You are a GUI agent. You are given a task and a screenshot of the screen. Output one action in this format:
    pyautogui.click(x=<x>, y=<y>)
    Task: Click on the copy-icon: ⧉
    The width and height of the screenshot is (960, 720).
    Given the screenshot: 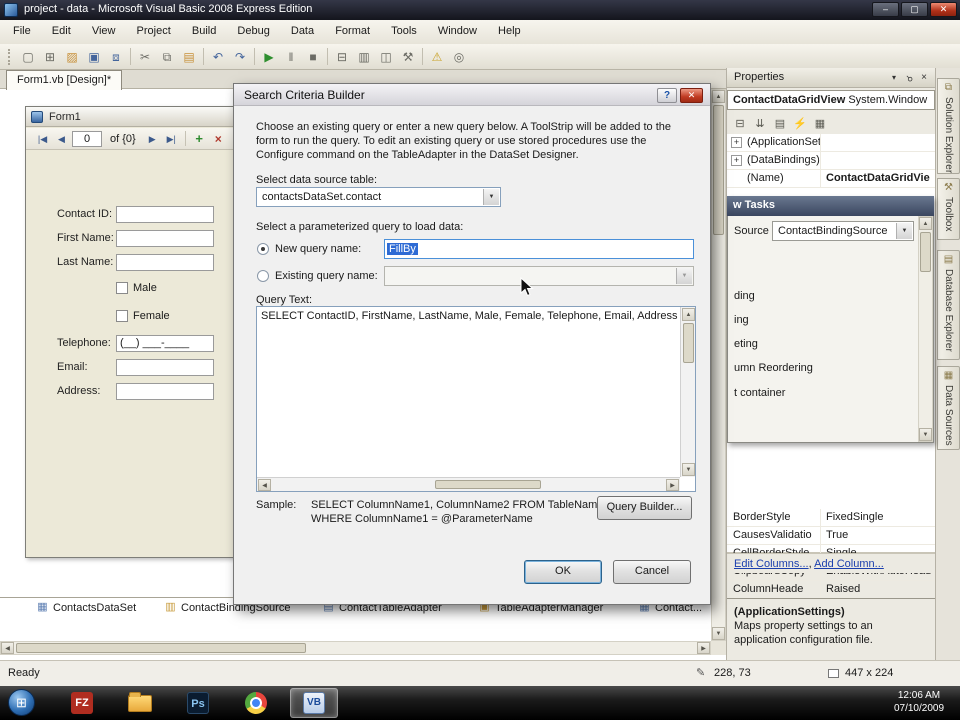 What is the action you would take?
    pyautogui.click(x=167, y=57)
    